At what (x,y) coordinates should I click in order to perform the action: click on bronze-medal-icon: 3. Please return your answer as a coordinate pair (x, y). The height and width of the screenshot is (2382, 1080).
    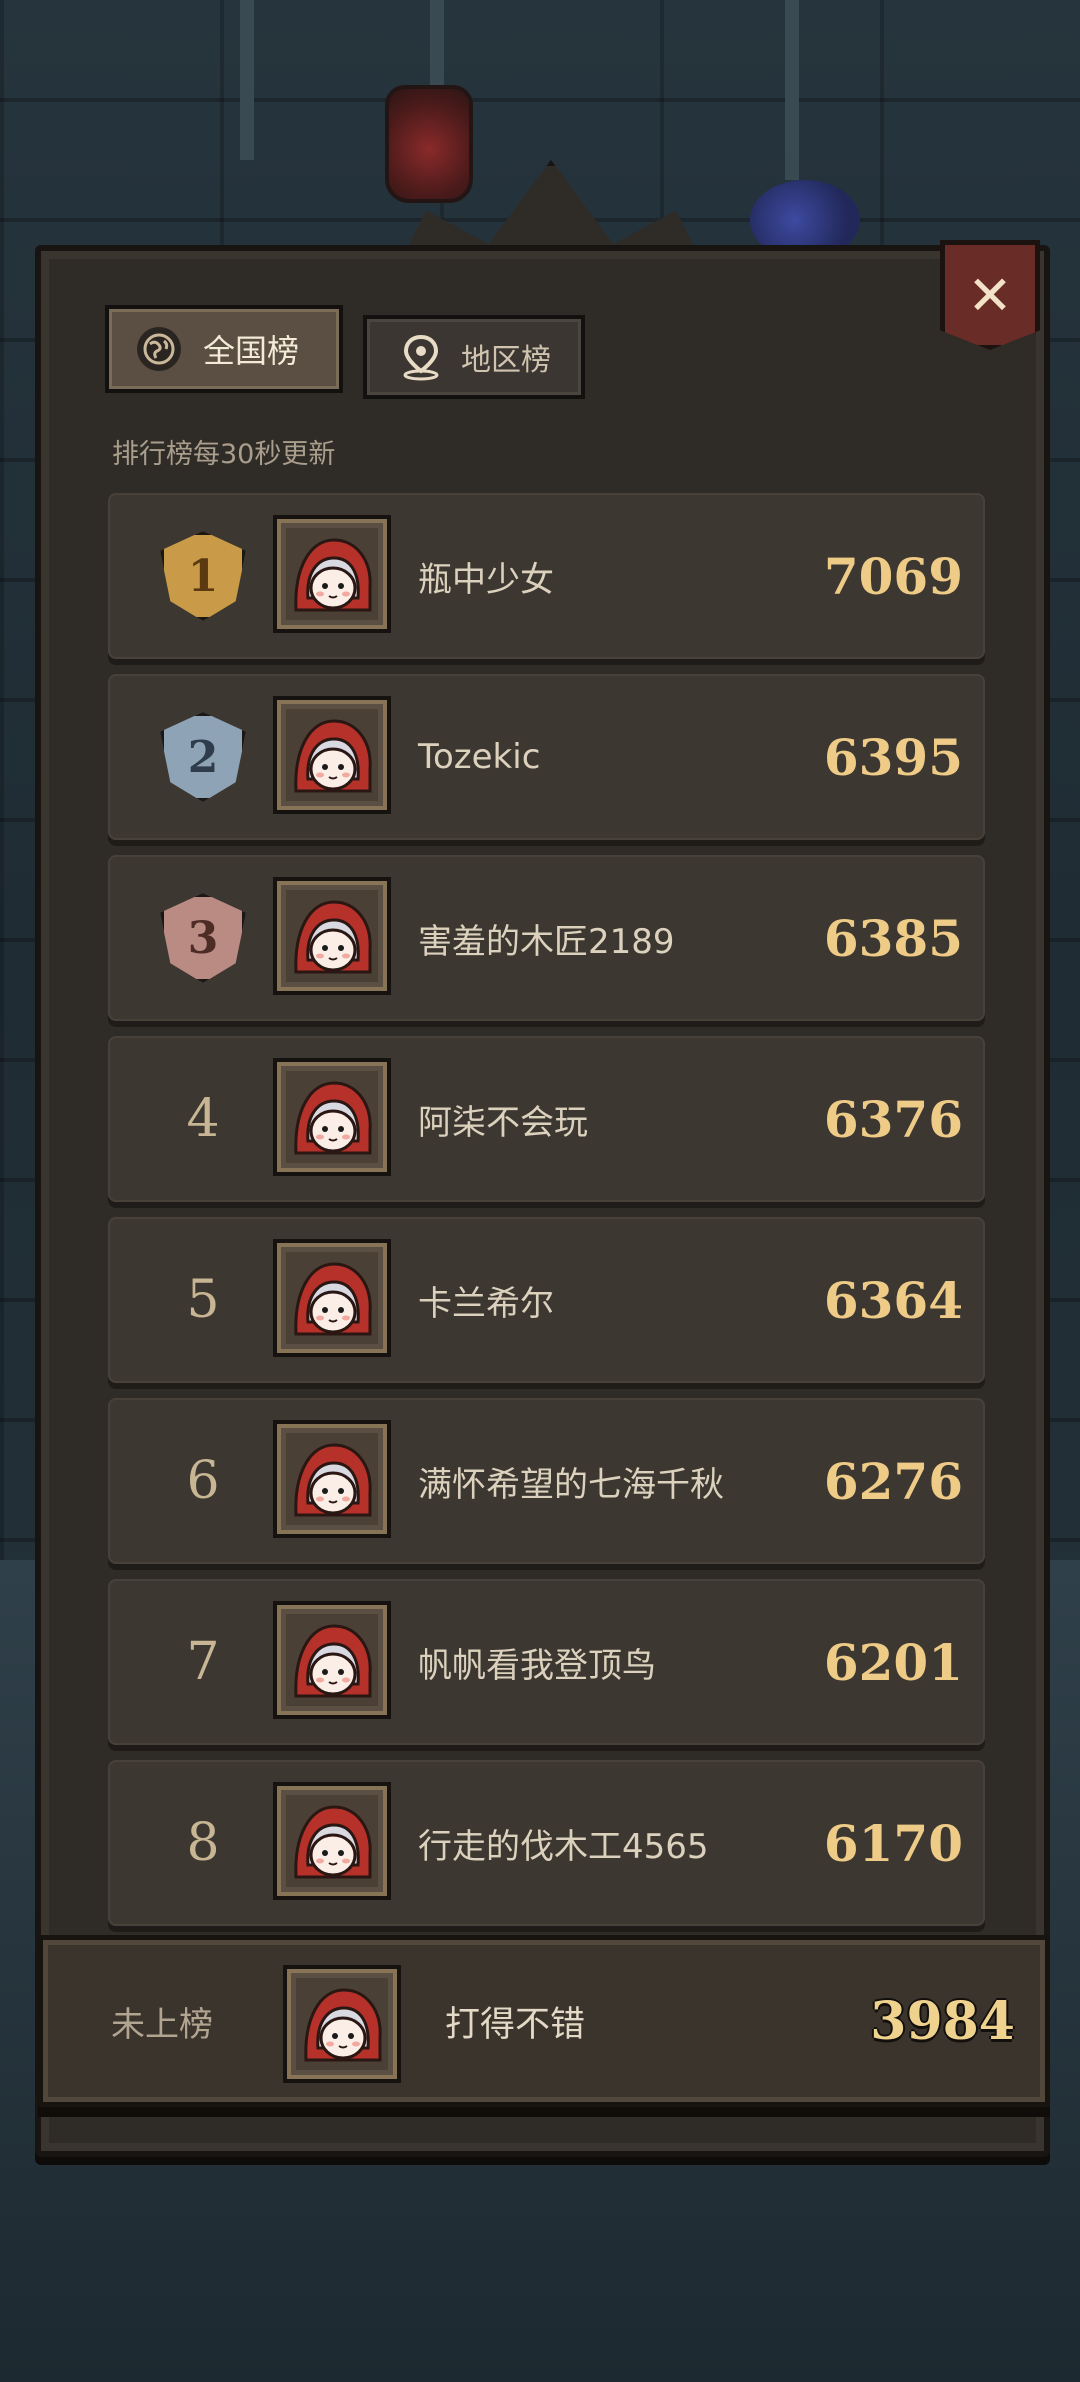
    Looking at the image, I should click on (203, 938).